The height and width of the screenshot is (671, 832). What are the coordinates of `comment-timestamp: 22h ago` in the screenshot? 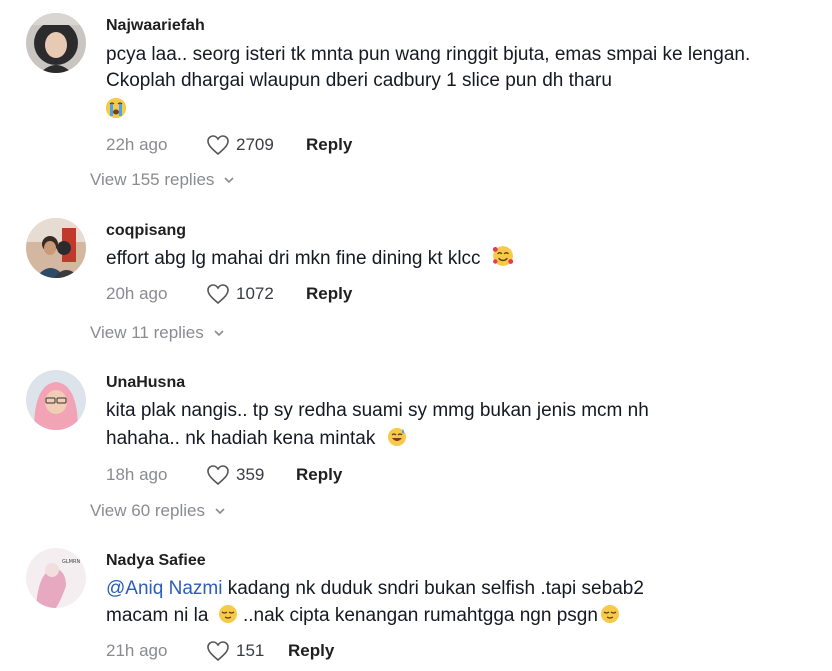 It's located at (137, 144).